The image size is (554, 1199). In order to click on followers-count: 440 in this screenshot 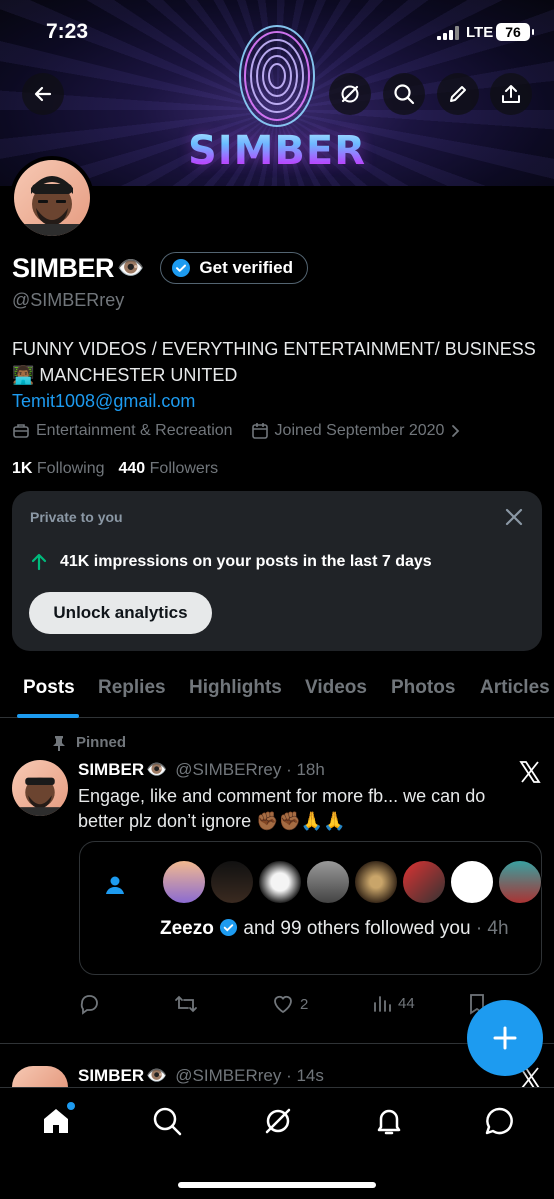, I will do `click(132, 468)`.